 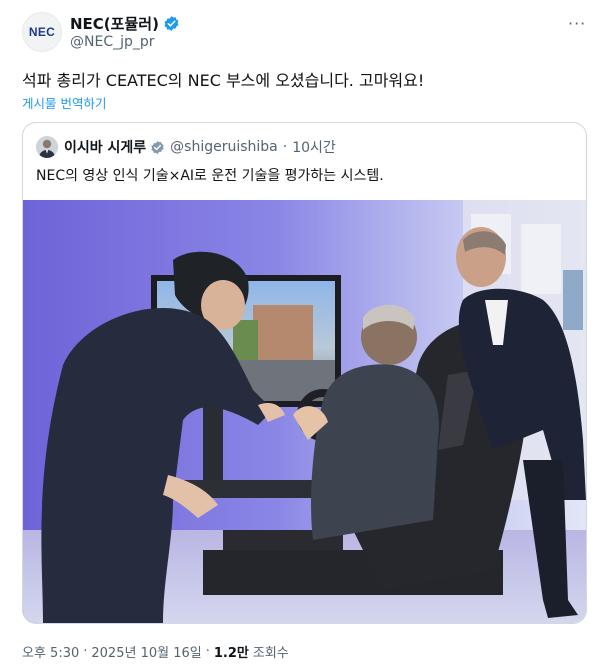 I want to click on tweet-text: 석파 총리가 CEATEC의 NEC 부스에 오셨습니다. 고마워요!, so click(x=223, y=80).